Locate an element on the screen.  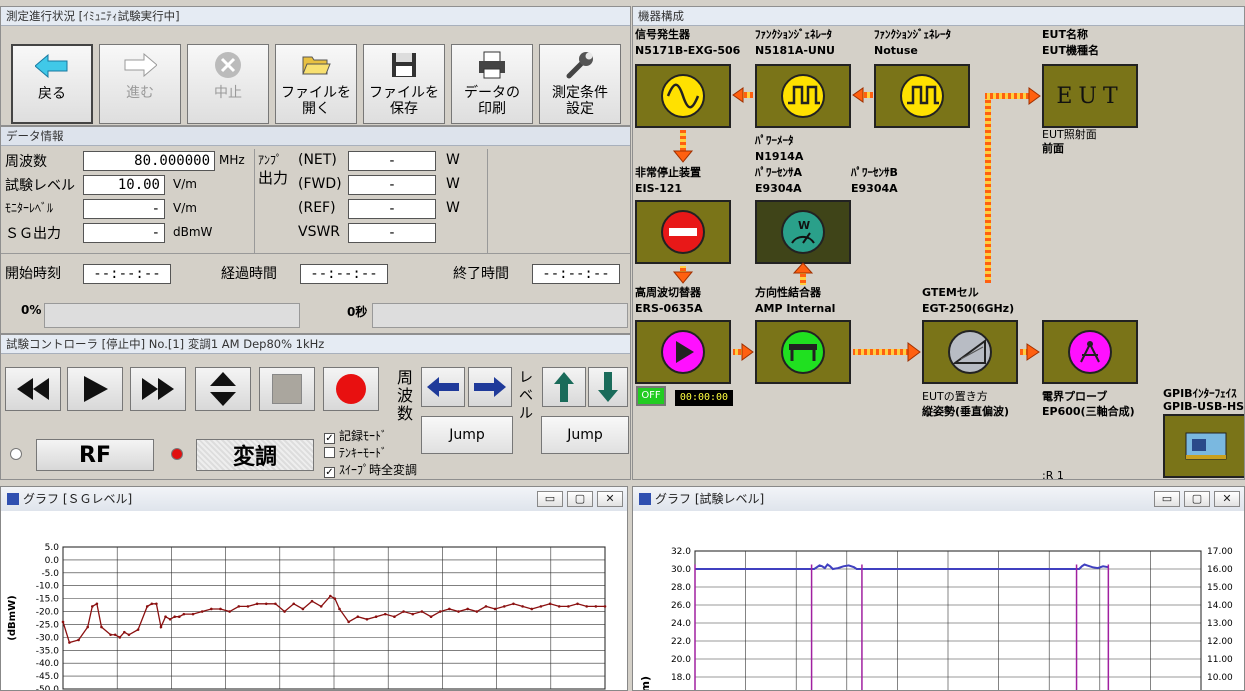
y-axis-label: (dBmW) is located at coordinates (12, 617).